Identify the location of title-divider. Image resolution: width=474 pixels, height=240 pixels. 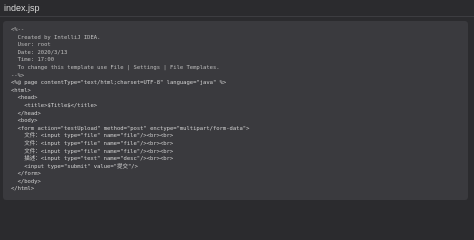
(237, 16).